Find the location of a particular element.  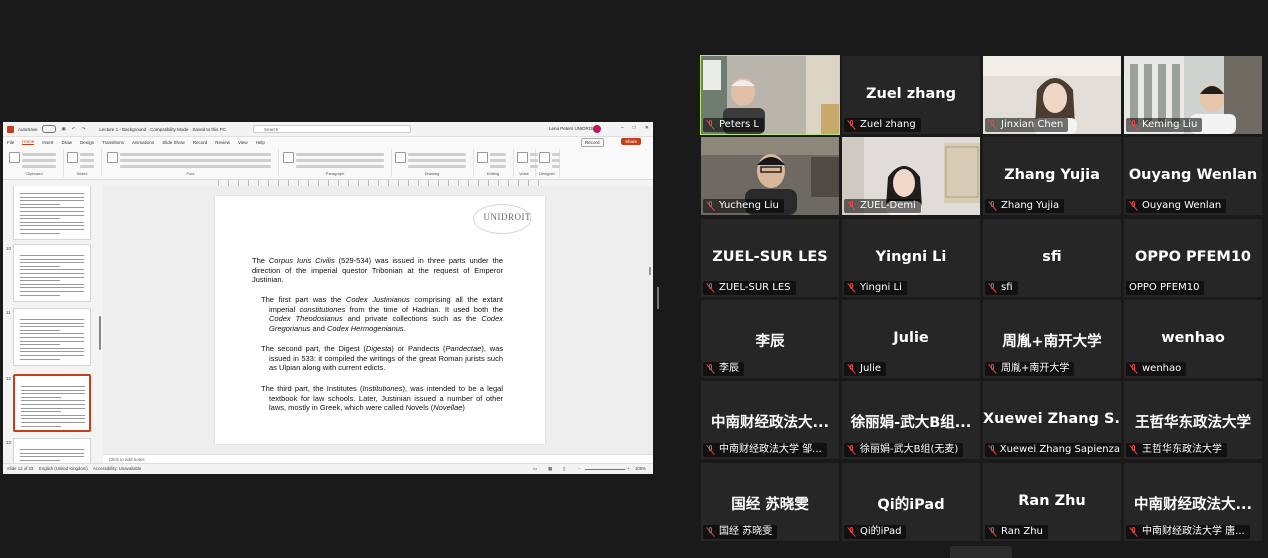

participant-tile: 周胤+南开大学 周胤+南开大学 is located at coordinates (1052, 339).